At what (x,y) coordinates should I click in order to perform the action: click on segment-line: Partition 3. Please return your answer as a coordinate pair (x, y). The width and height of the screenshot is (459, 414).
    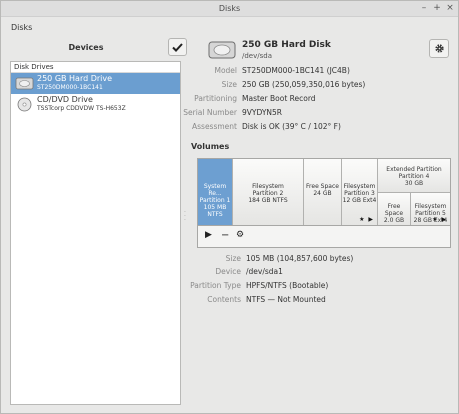
    Looking at the image, I should click on (359, 193).